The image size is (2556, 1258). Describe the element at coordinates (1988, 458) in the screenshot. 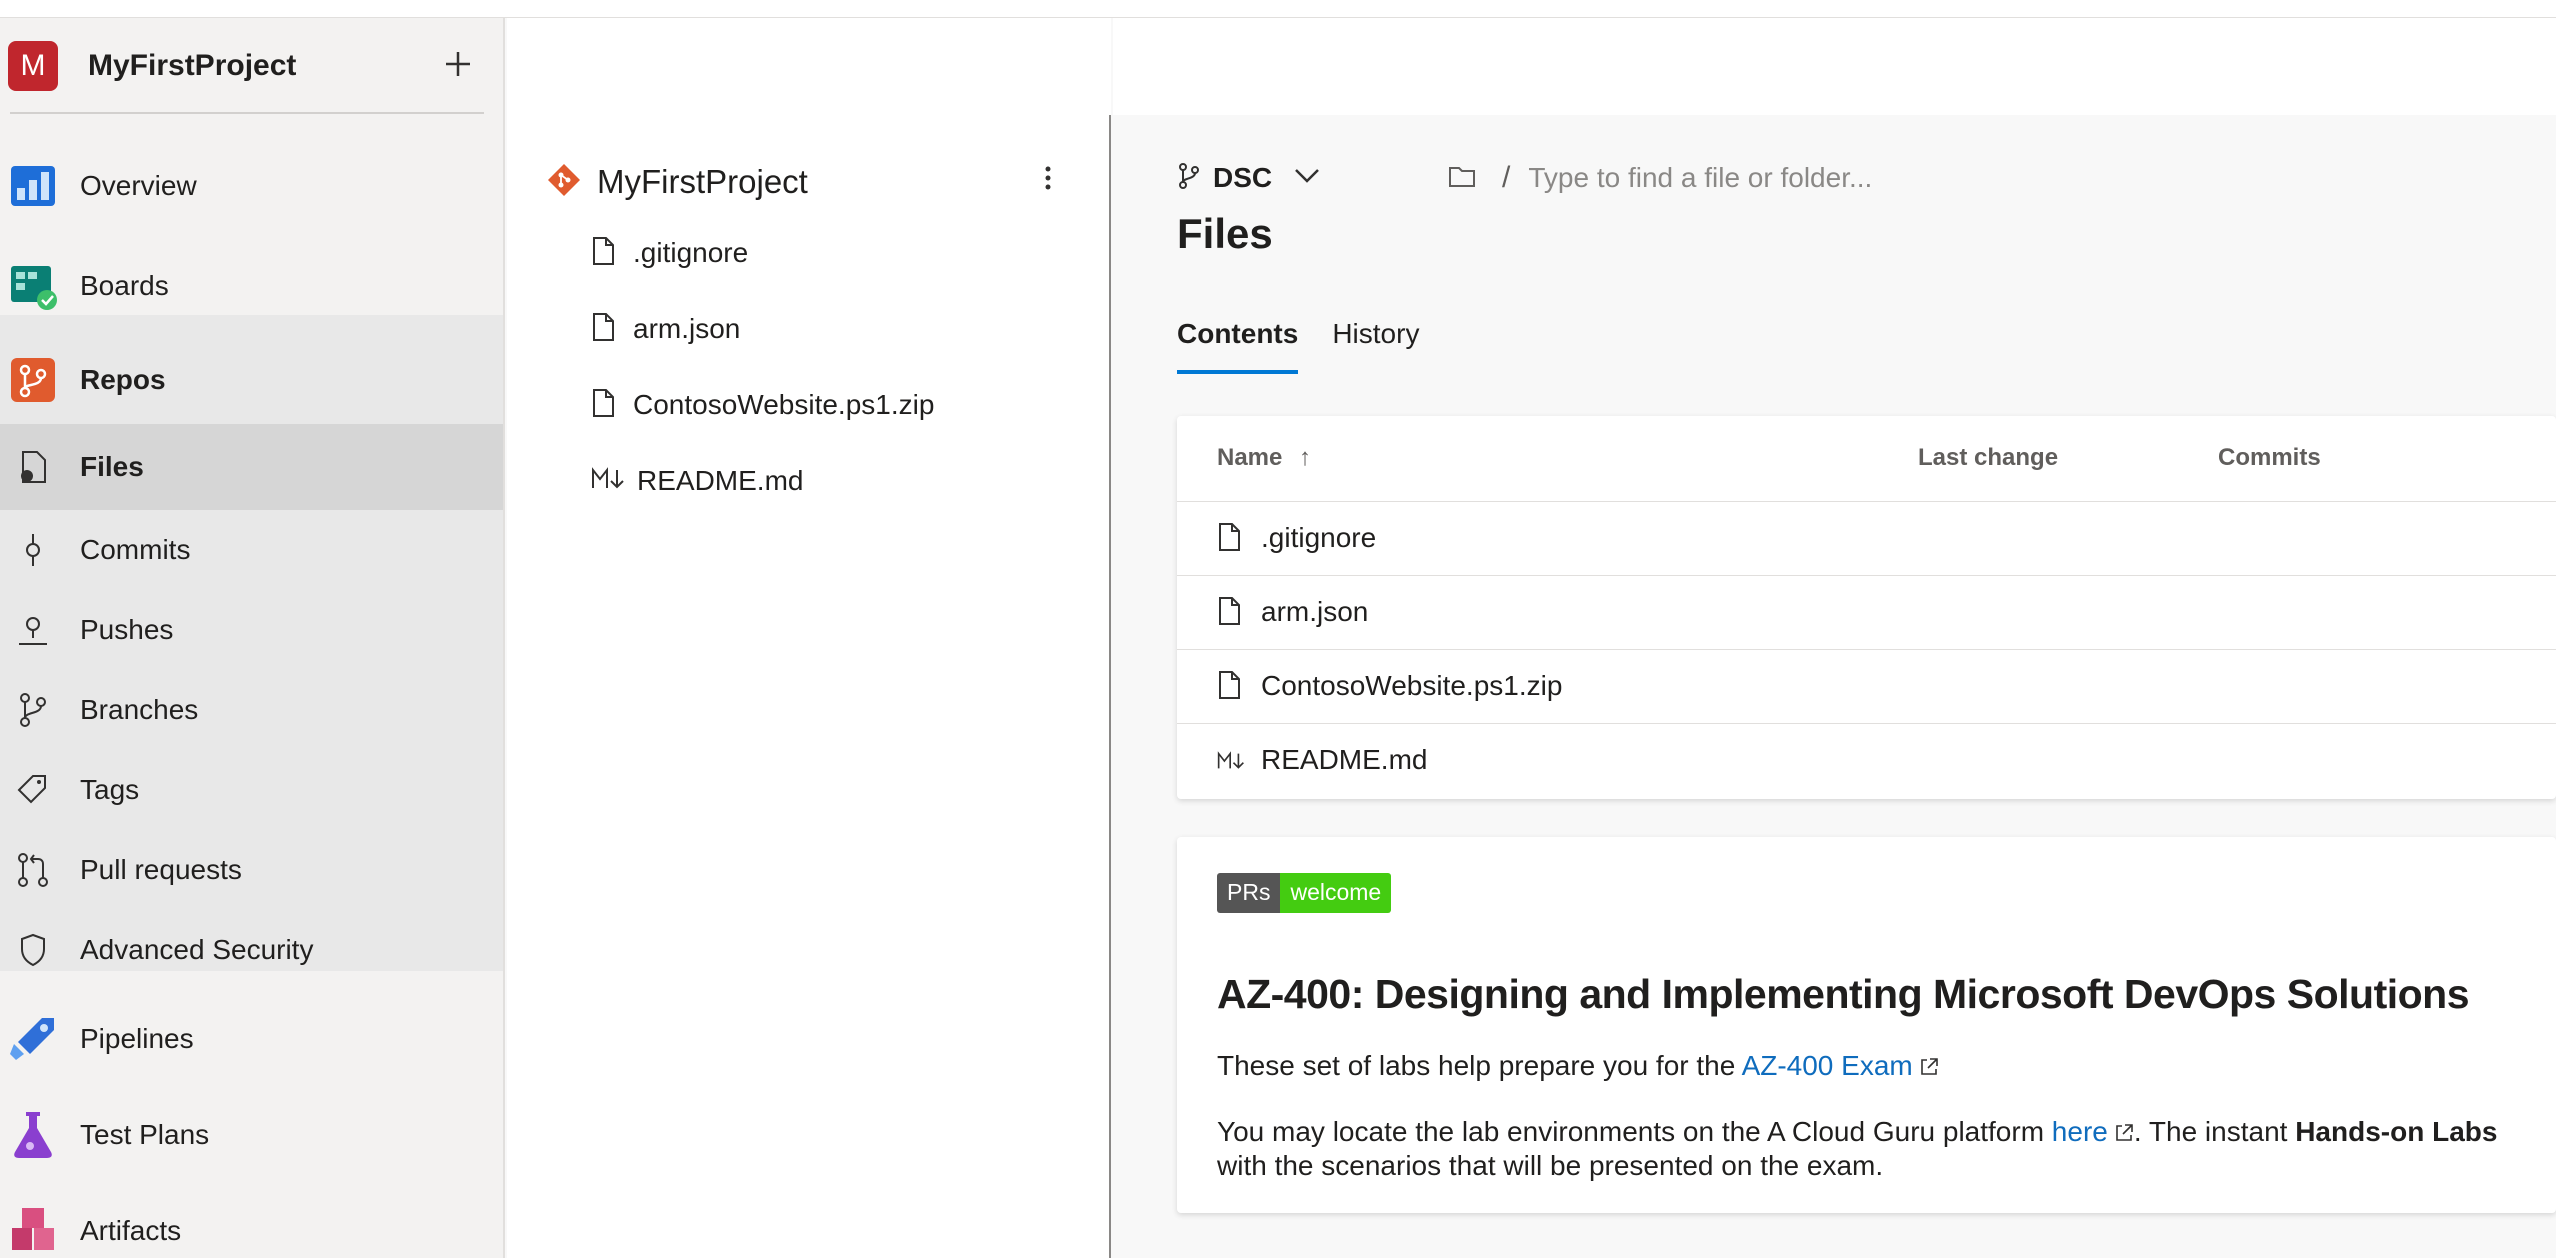

I see `column-header-last-change: Last change` at that location.